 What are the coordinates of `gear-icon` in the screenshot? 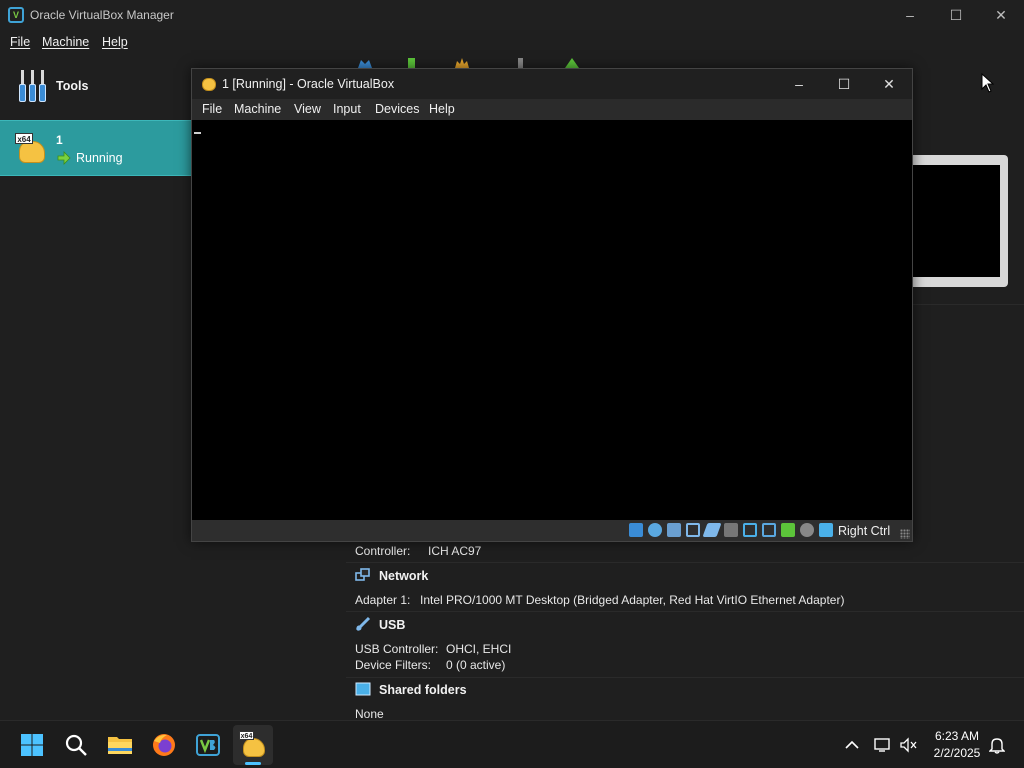 It's located at (462, 63).